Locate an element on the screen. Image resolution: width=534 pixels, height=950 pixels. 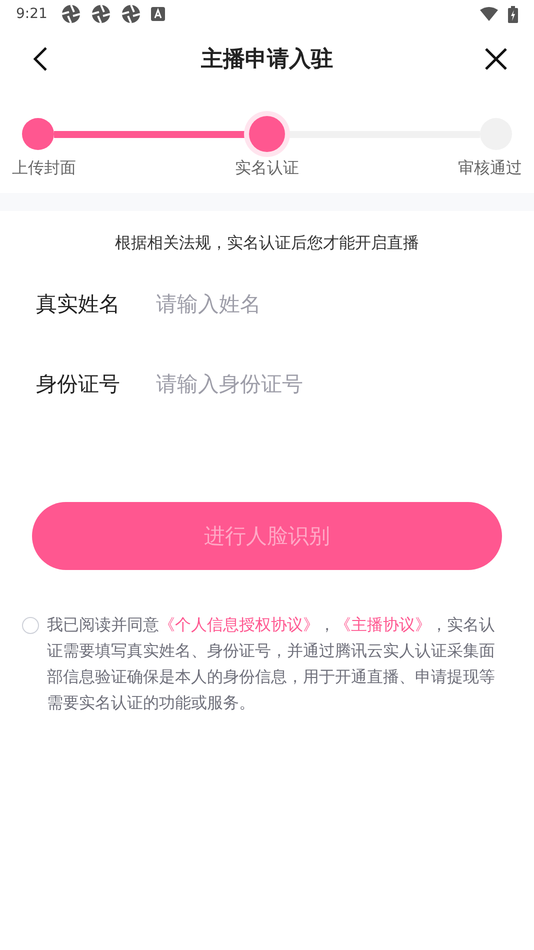
step-label: 上传封面 is located at coordinates (44, 168).